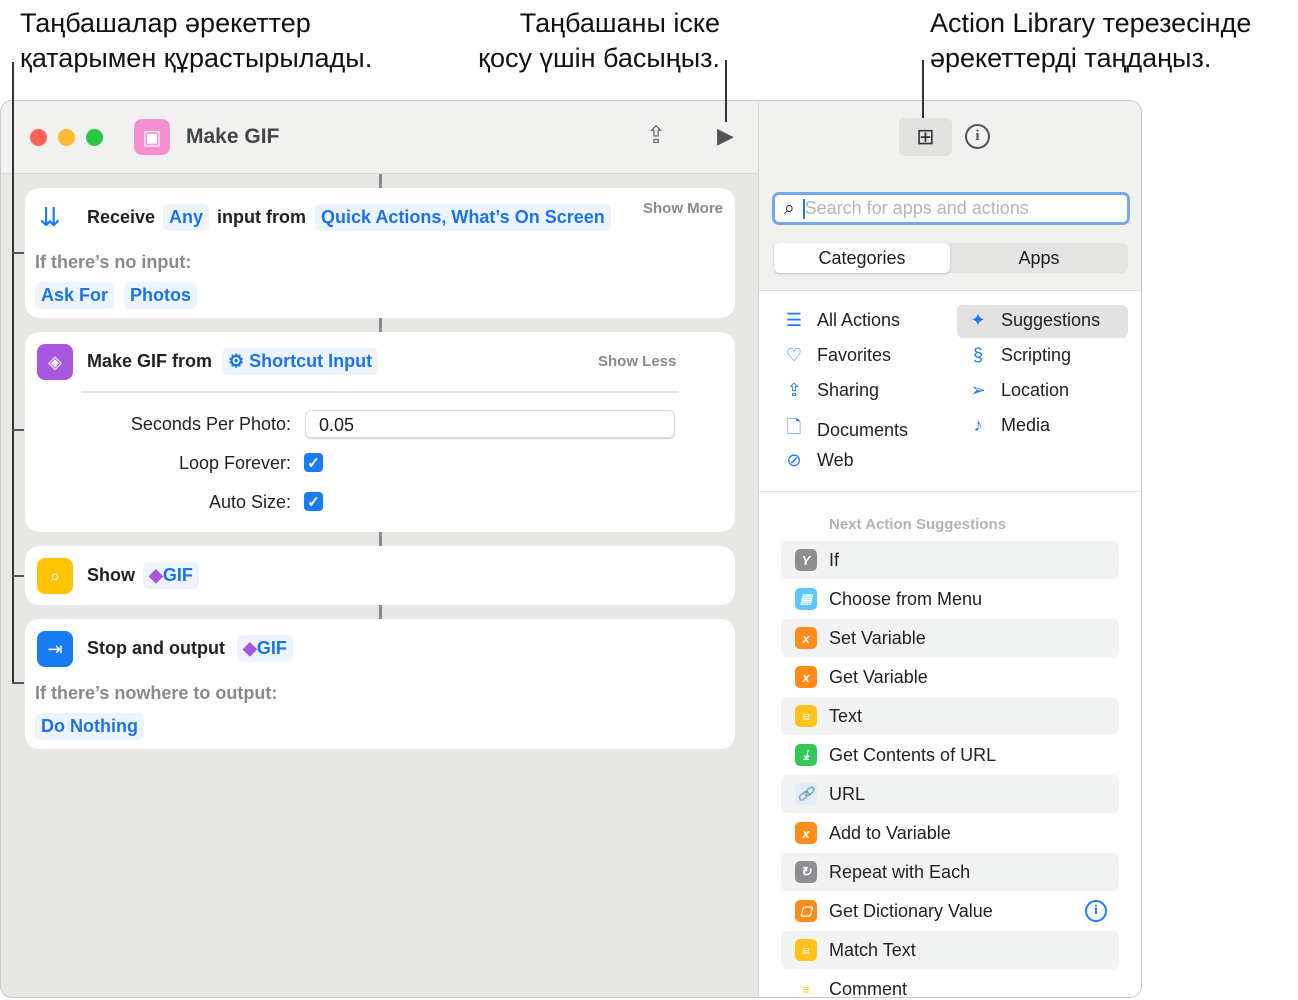  I want to click on make-gif-icon: ◈, so click(55, 362).